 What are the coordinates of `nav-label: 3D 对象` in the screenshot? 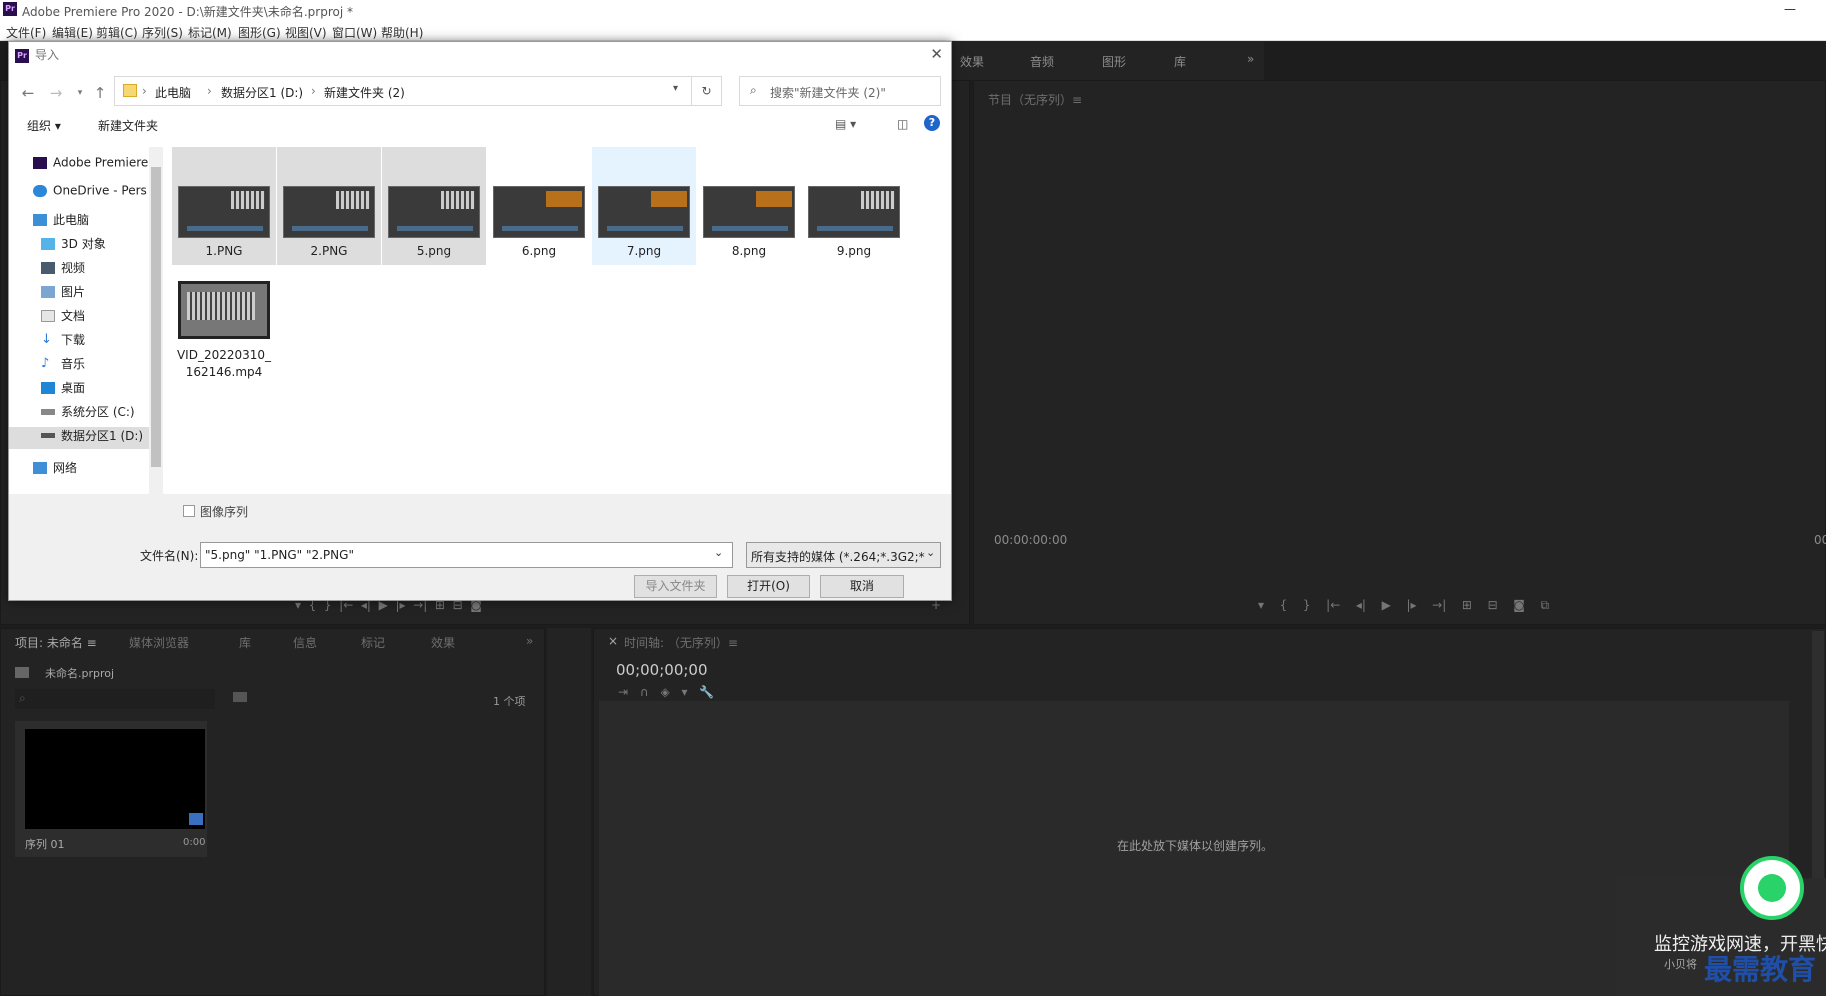 It's located at (83, 244).